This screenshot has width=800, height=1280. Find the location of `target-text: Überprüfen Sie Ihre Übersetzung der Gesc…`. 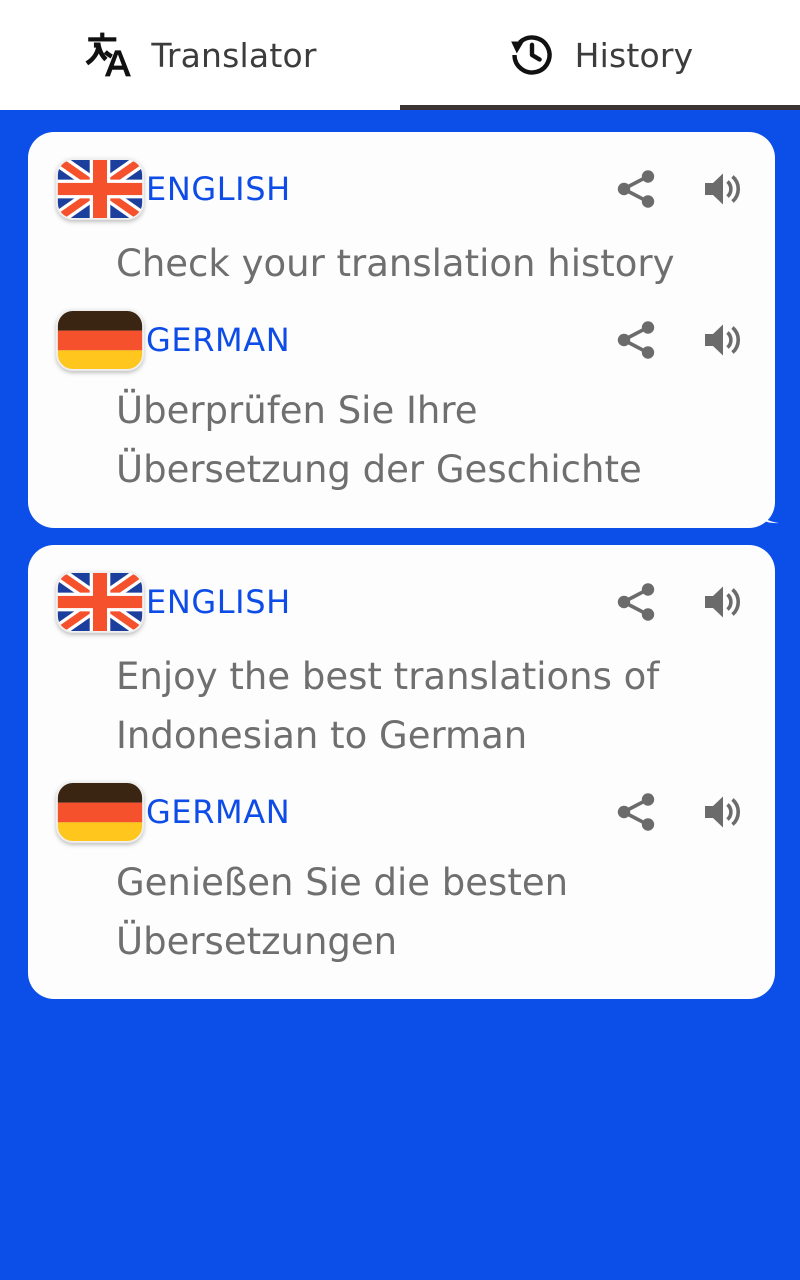

target-text: Überprüfen Sie Ihre Übersetzung der Gesc… is located at coordinates (379, 440).